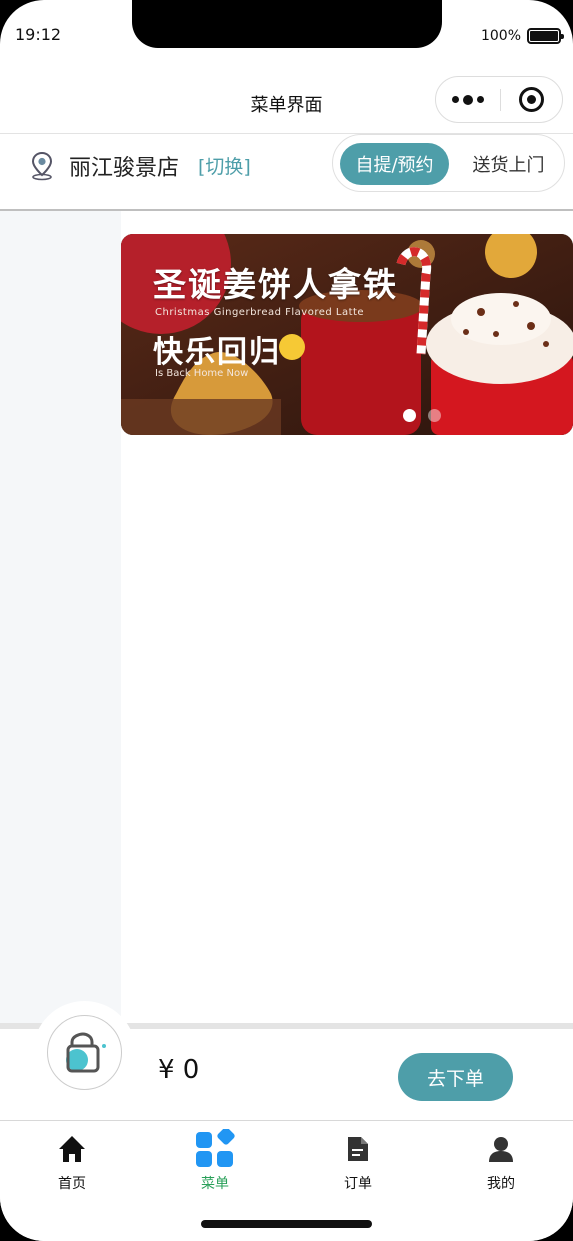 This screenshot has height=1241, width=573. What do you see at coordinates (358, 1184) in the screenshot?
I see `tab-orders-label: 订单` at bounding box center [358, 1184].